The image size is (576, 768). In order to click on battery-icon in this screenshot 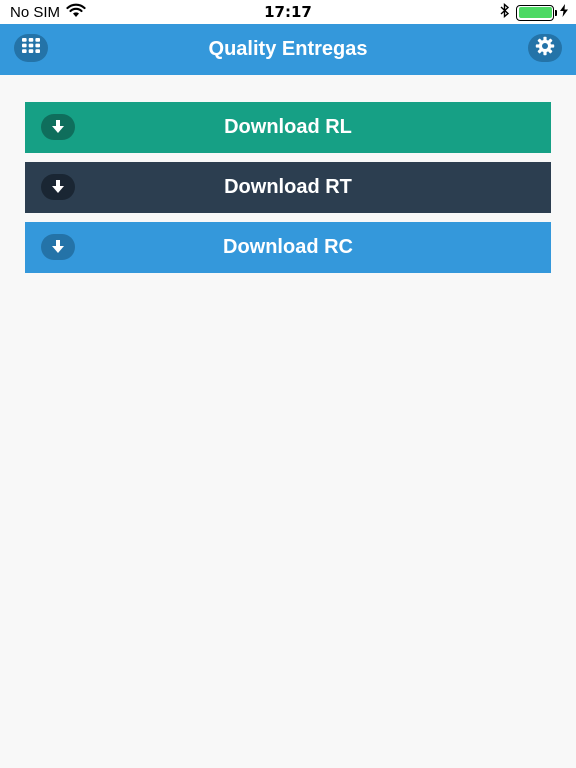, I will do `click(536, 12)`.